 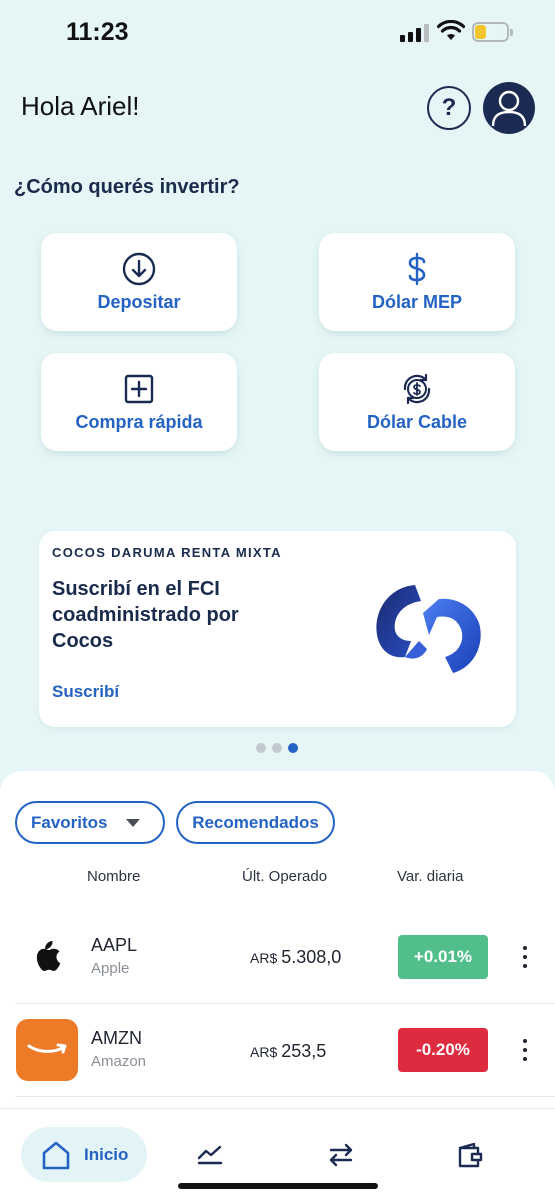 I want to click on status-bar: 11:23, so click(x=277, y=32).